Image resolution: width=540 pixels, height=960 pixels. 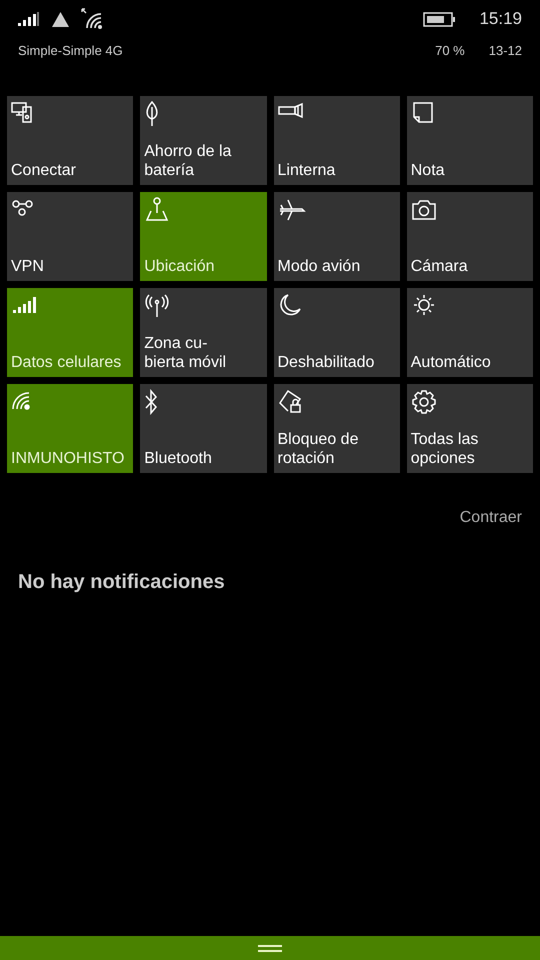 What do you see at coordinates (327, 362) in the screenshot?
I see `tile-label: Deshabilitado` at bounding box center [327, 362].